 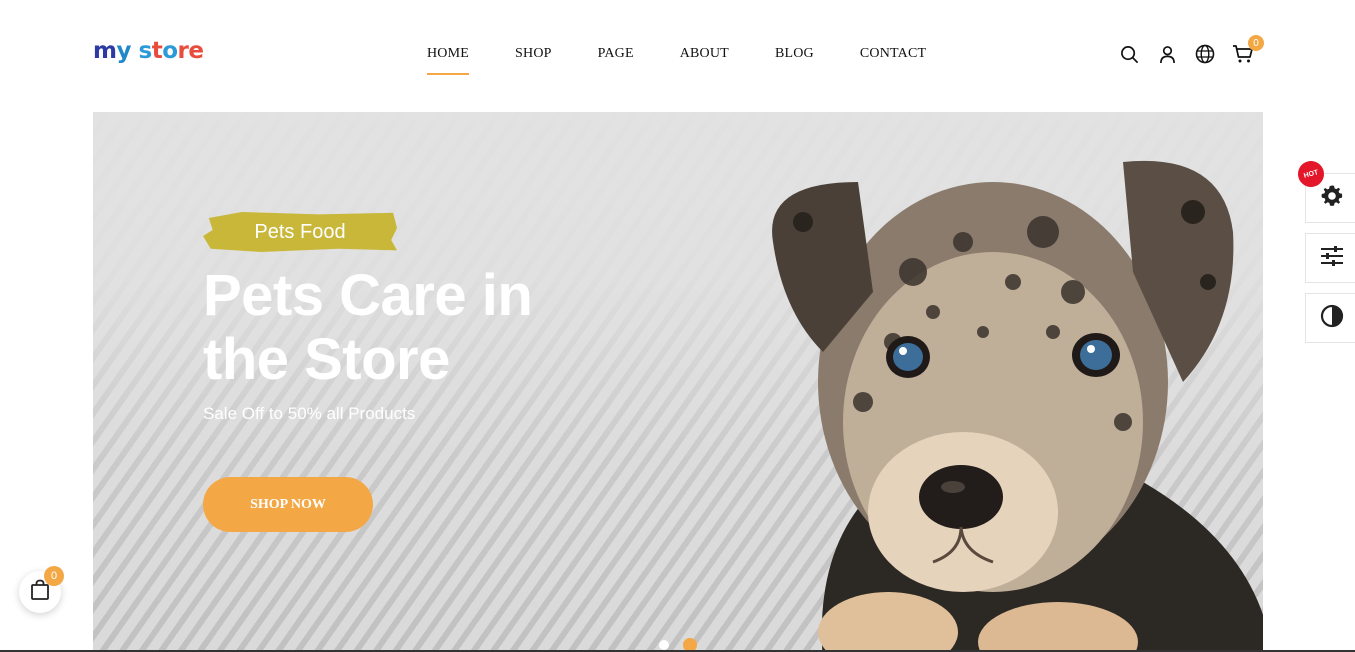 I want to click on logo: my store, so click(x=148, y=51).